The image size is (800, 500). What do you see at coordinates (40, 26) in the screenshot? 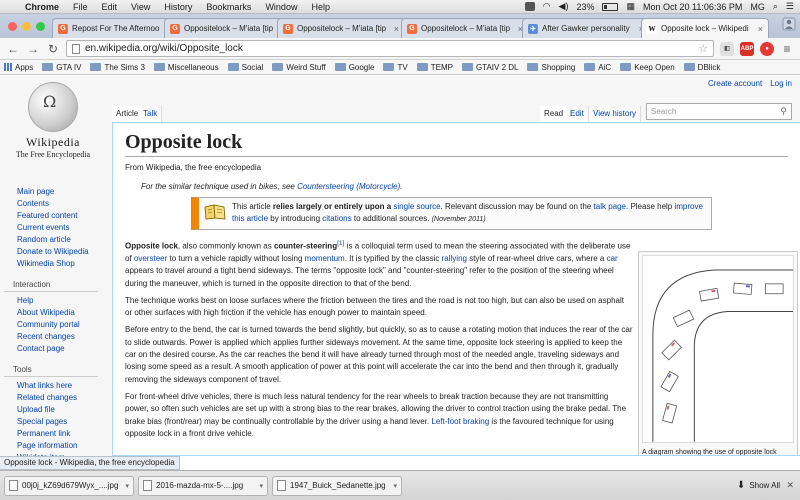
I see `zoom-window-button` at bounding box center [40, 26].